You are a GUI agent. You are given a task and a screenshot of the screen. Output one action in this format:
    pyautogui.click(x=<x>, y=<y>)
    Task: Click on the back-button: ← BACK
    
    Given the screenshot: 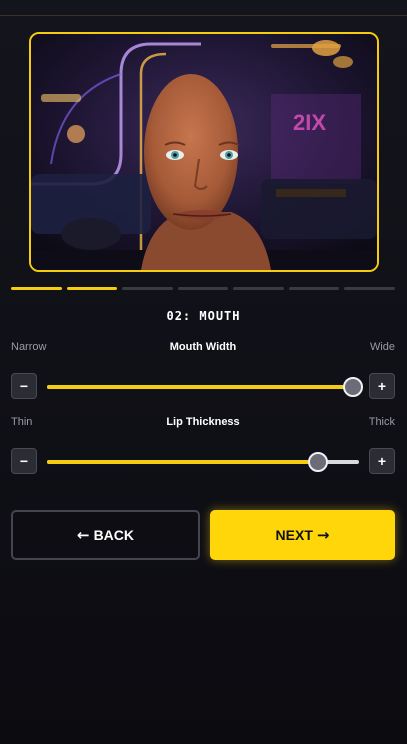 What is the action you would take?
    pyautogui.click(x=105, y=535)
    